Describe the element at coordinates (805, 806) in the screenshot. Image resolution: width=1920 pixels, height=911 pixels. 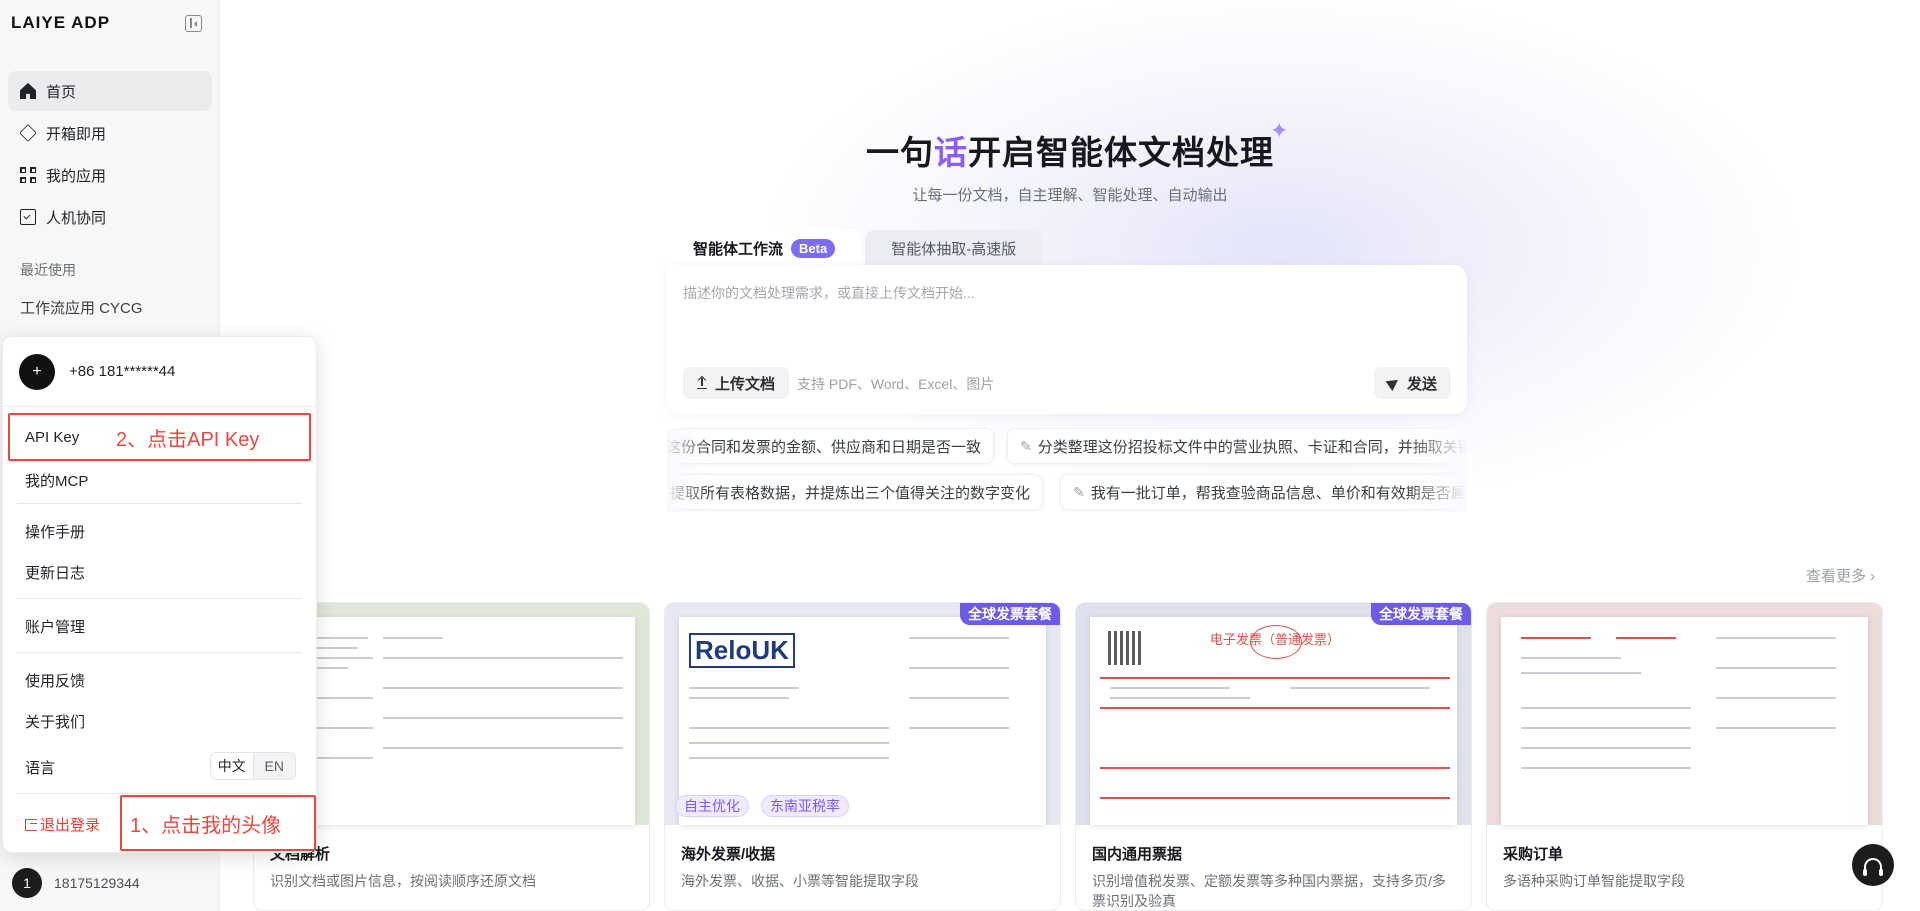
I see `card-tag: 东南亚税率` at that location.